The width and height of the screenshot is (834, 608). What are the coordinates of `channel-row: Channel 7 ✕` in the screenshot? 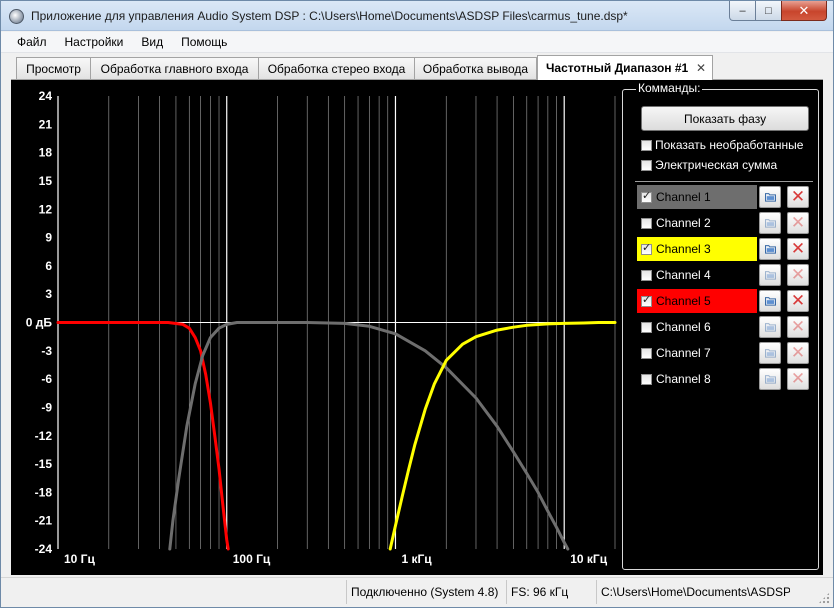 It's located at (724, 353).